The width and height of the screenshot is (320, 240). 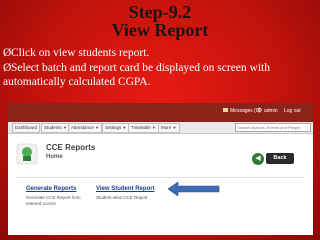 What do you see at coordinates (160, 30) in the screenshot?
I see `slide-title-view-report: View Report` at bounding box center [160, 30].